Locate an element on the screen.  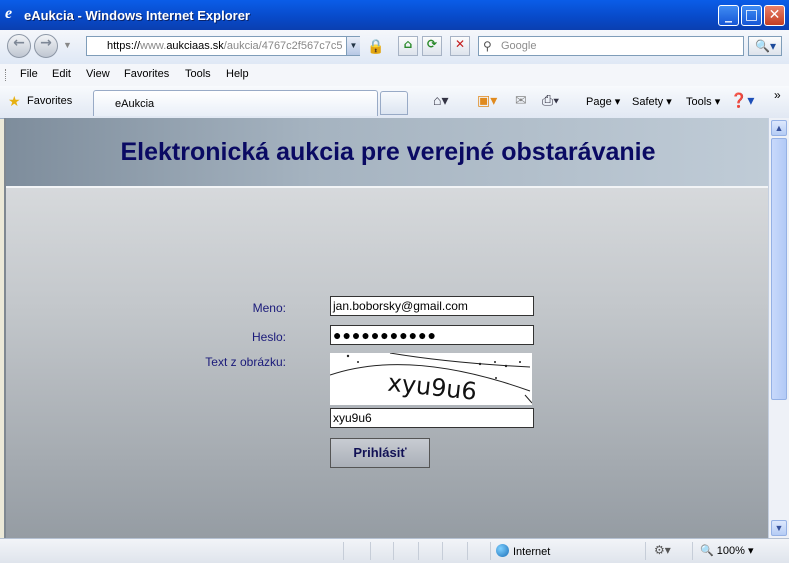
menu-edit: Edit is located at coordinates (61, 74).